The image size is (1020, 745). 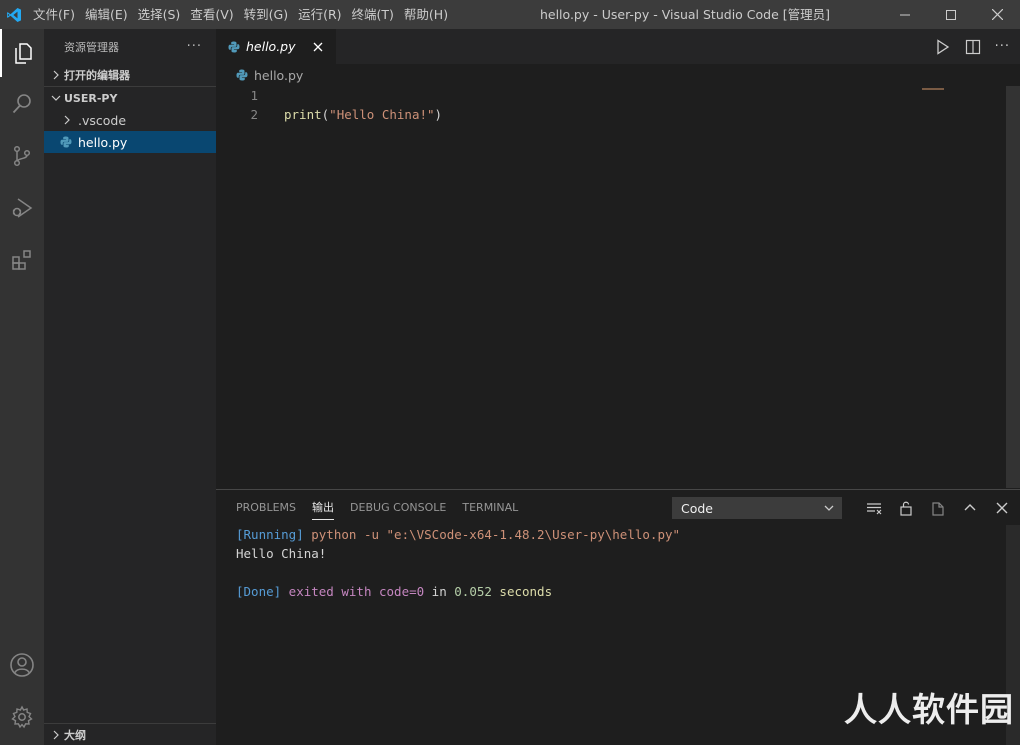 What do you see at coordinates (130, 120) in the screenshot?
I see `tree-item-vscode: .vscode` at bounding box center [130, 120].